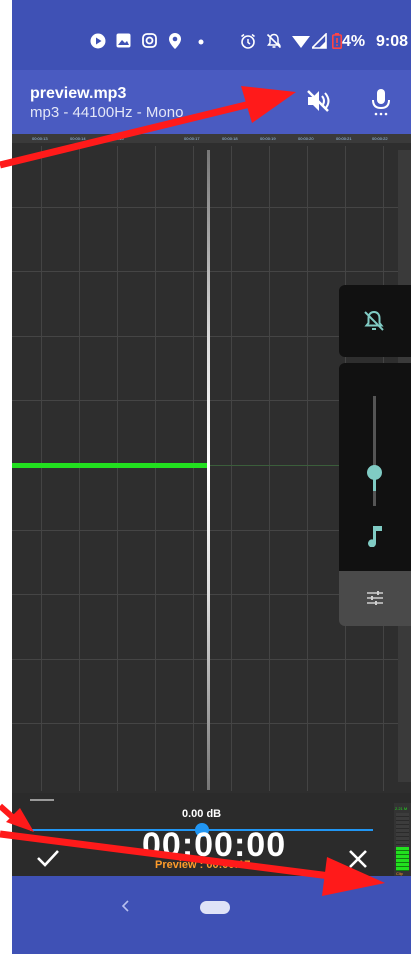  What do you see at coordinates (248, 43) in the screenshot?
I see `alarm-icon` at bounding box center [248, 43].